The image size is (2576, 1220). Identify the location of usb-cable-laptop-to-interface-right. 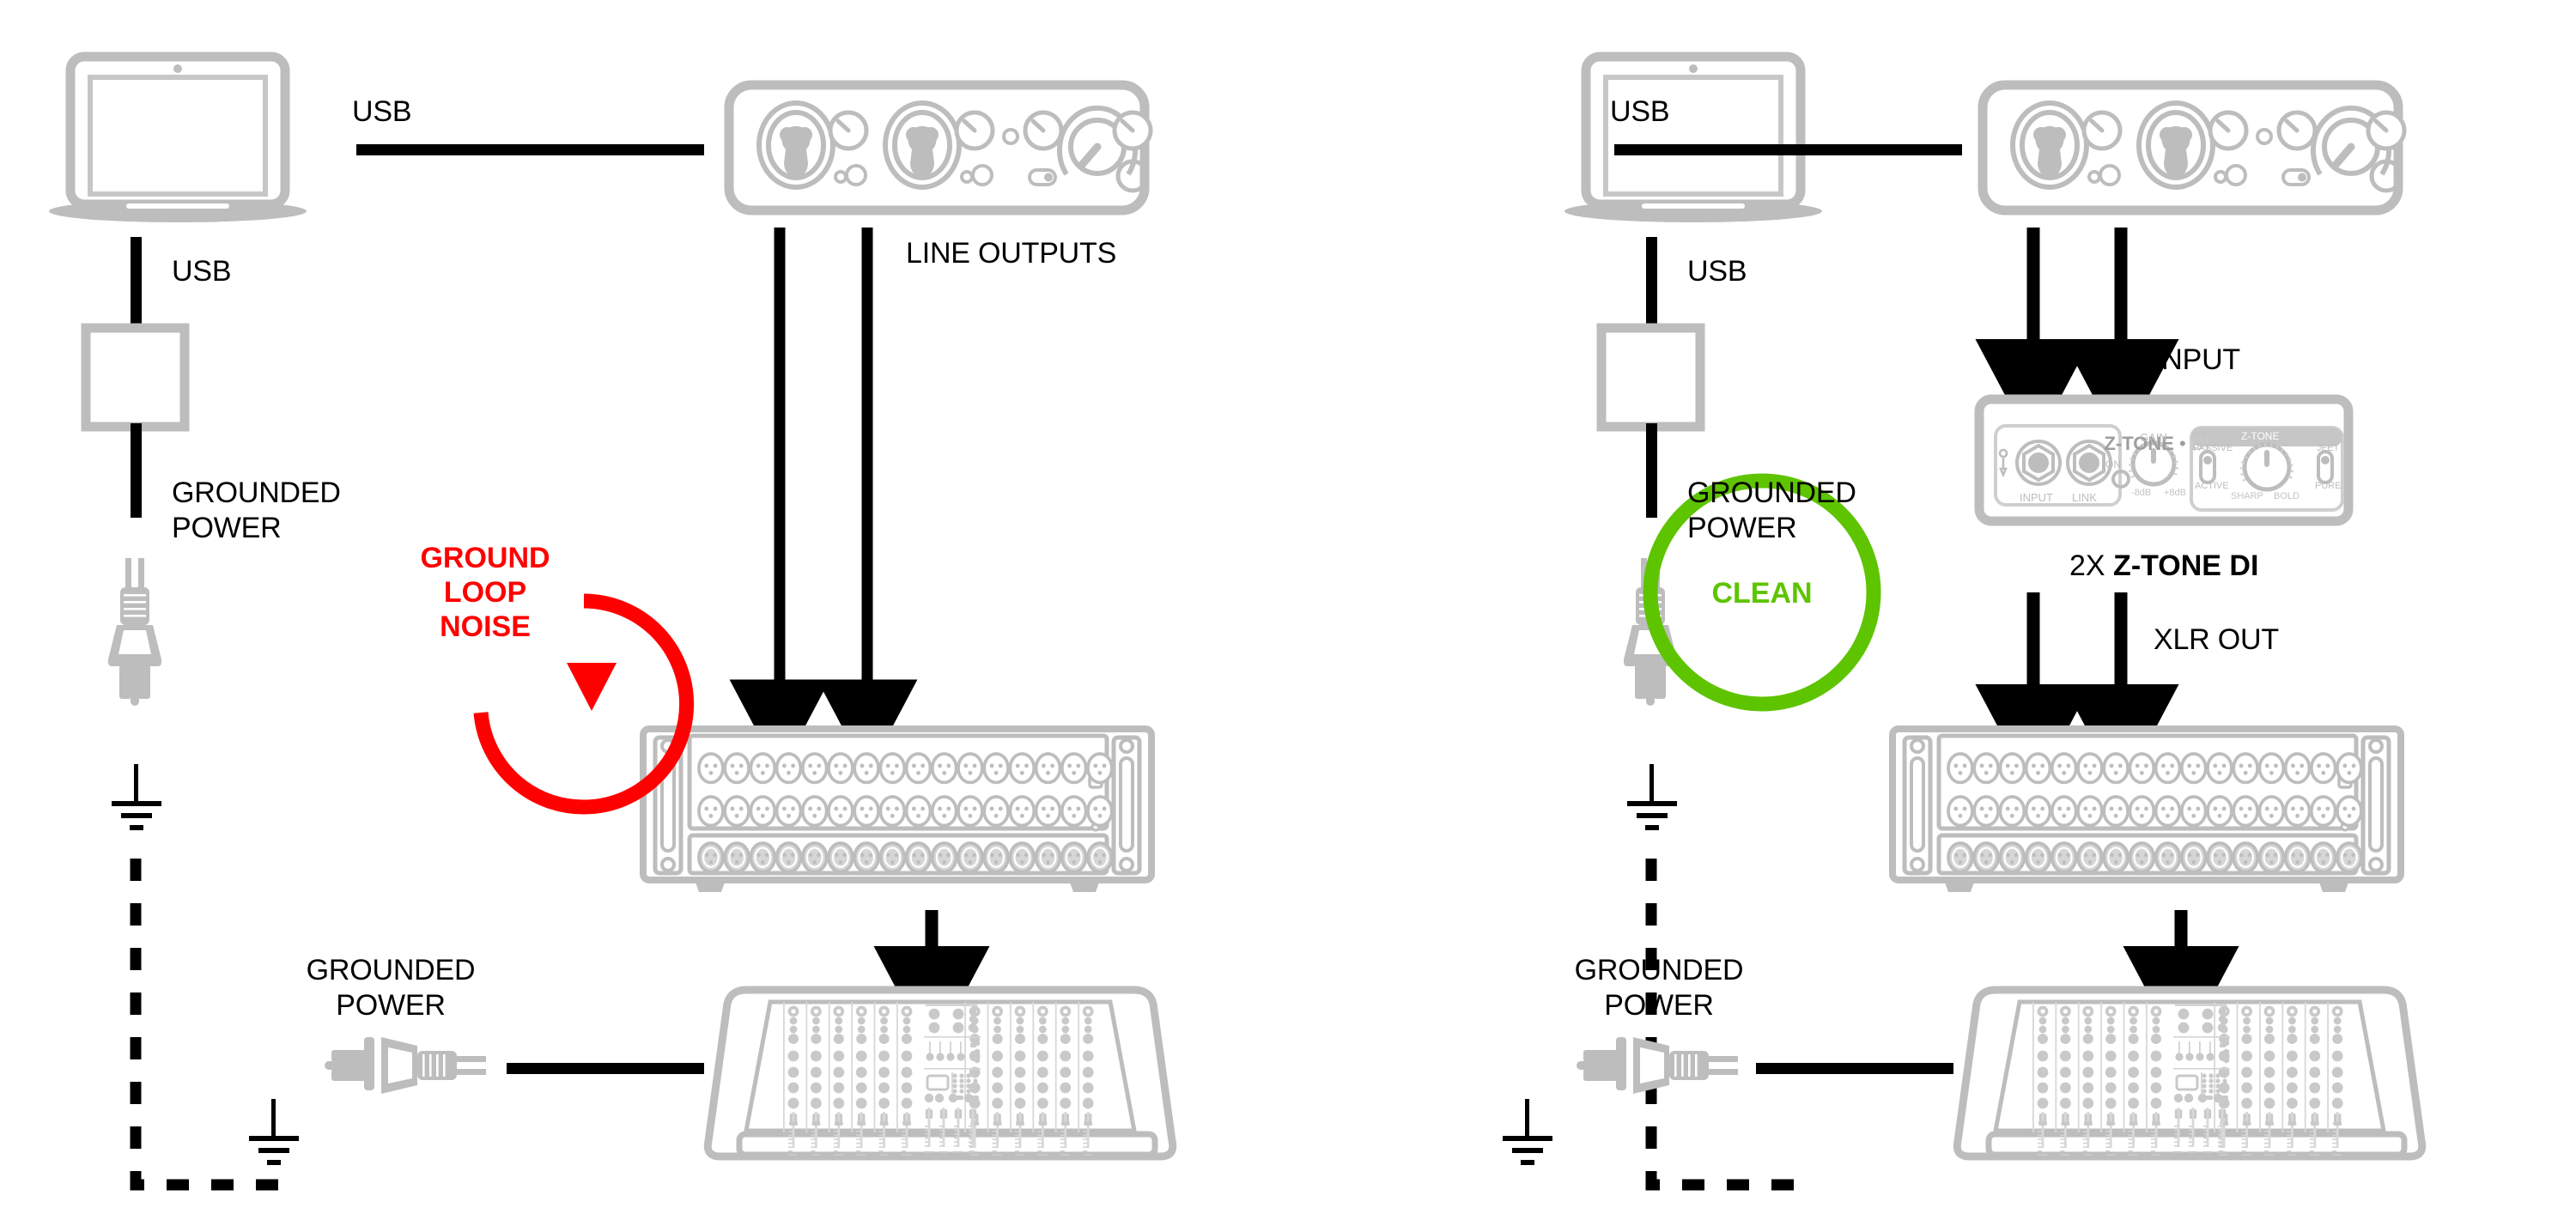
(1788, 149).